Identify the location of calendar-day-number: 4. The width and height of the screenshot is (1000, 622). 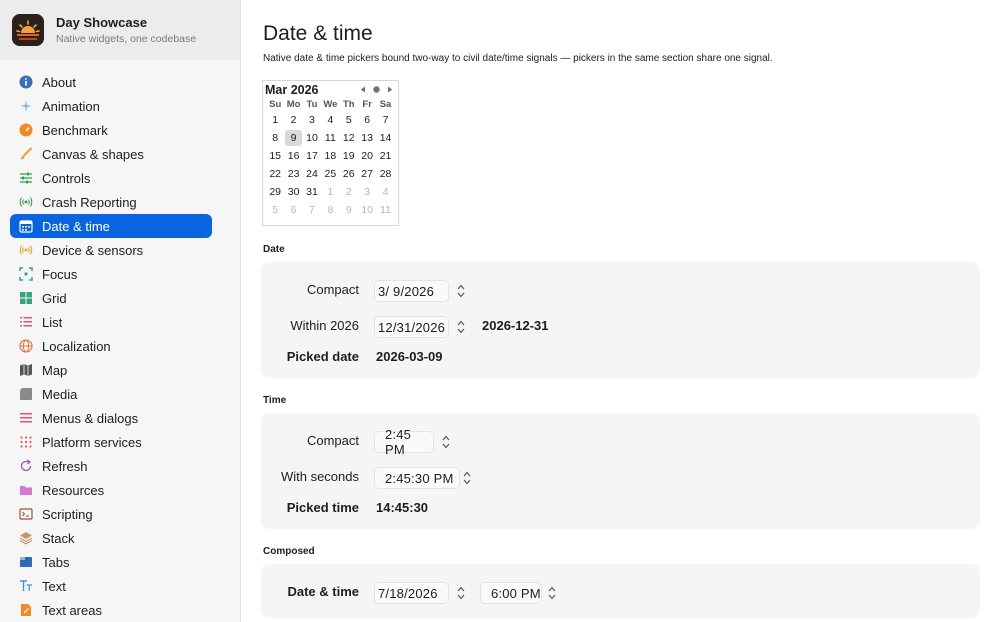
(330, 120).